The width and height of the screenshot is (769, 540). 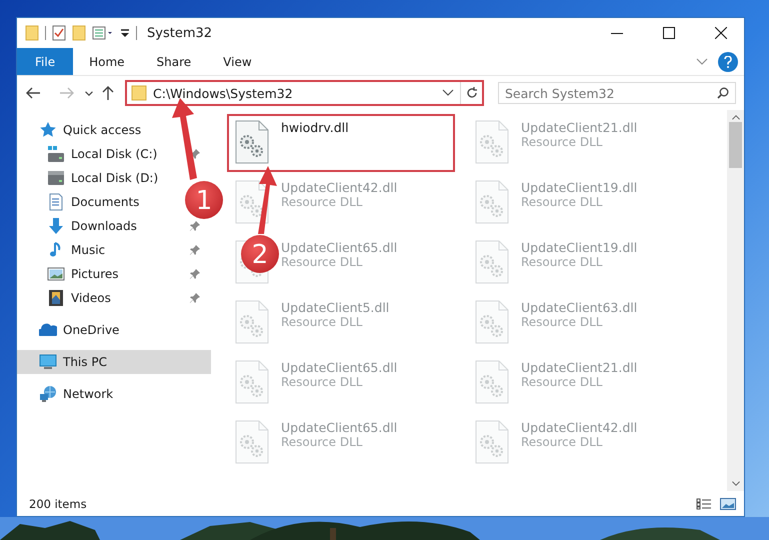 I want to click on file-name: hwiodrv.dll, so click(x=315, y=127).